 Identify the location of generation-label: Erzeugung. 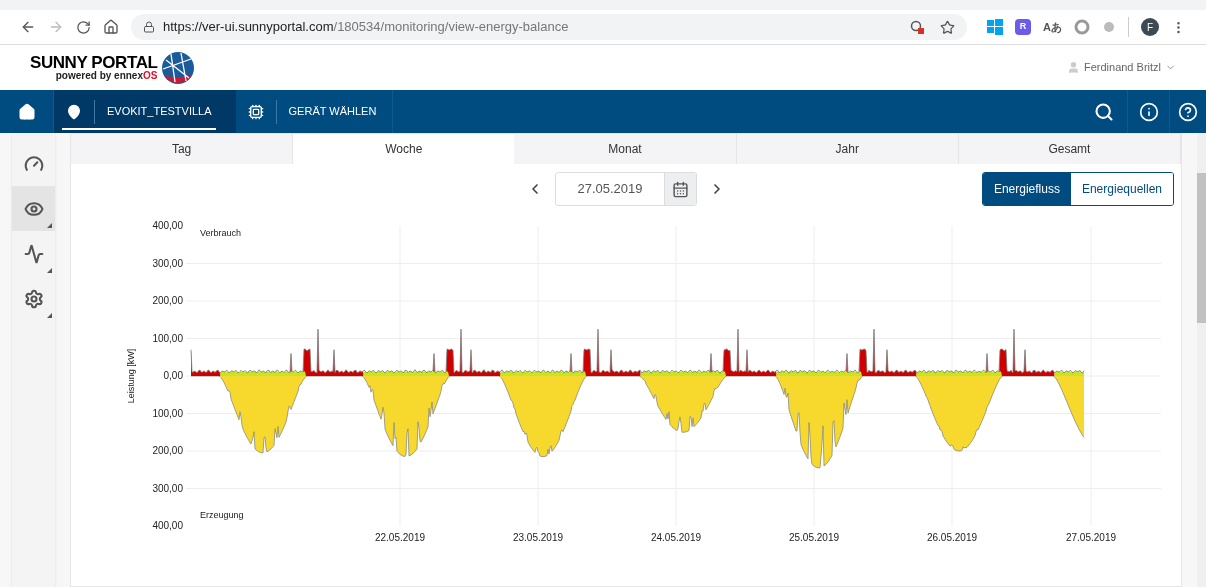
(222, 515).